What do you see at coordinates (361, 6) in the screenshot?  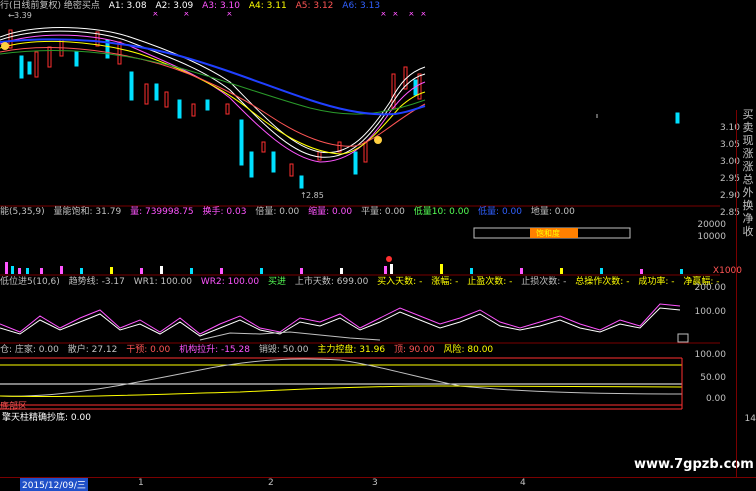 I see `ma-a6: A6: 3.13` at bounding box center [361, 6].